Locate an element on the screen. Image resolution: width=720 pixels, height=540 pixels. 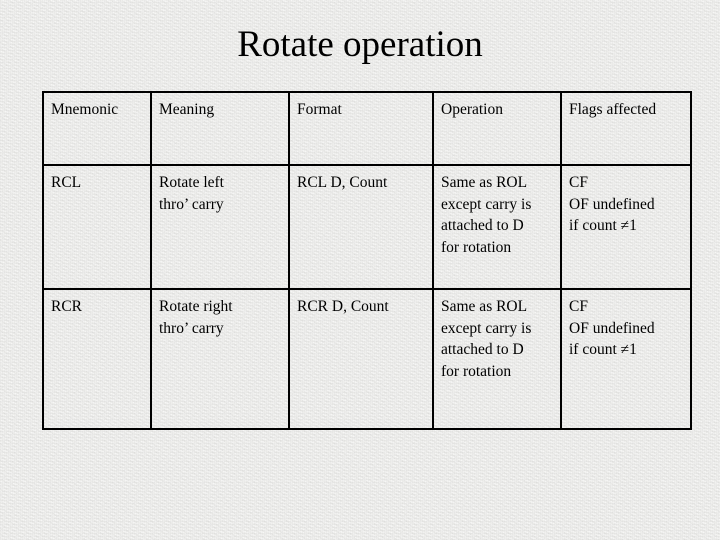
cell-operation-rcr-line-4: for rotation is located at coordinates (476, 371).